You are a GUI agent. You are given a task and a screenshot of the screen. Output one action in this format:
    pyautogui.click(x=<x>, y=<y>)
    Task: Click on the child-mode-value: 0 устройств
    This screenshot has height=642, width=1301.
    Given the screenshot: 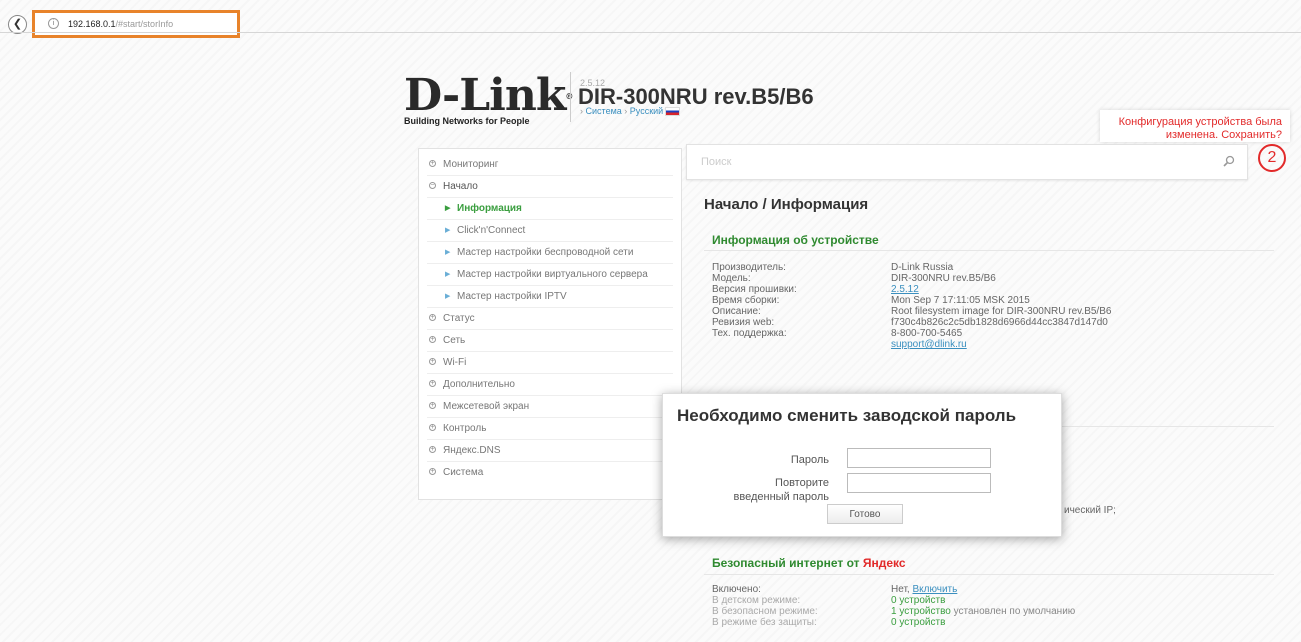 What is the action you would take?
    pyautogui.click(x=983, y=600)
    